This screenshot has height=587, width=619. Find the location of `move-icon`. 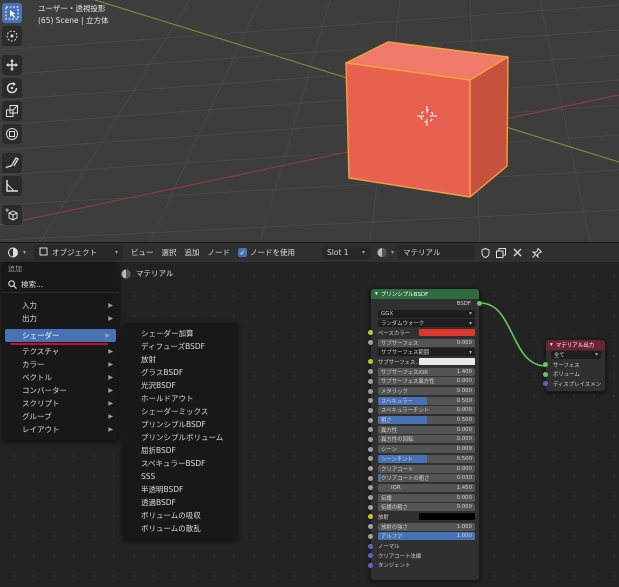

move-icon is located at coordinates (12, 65).